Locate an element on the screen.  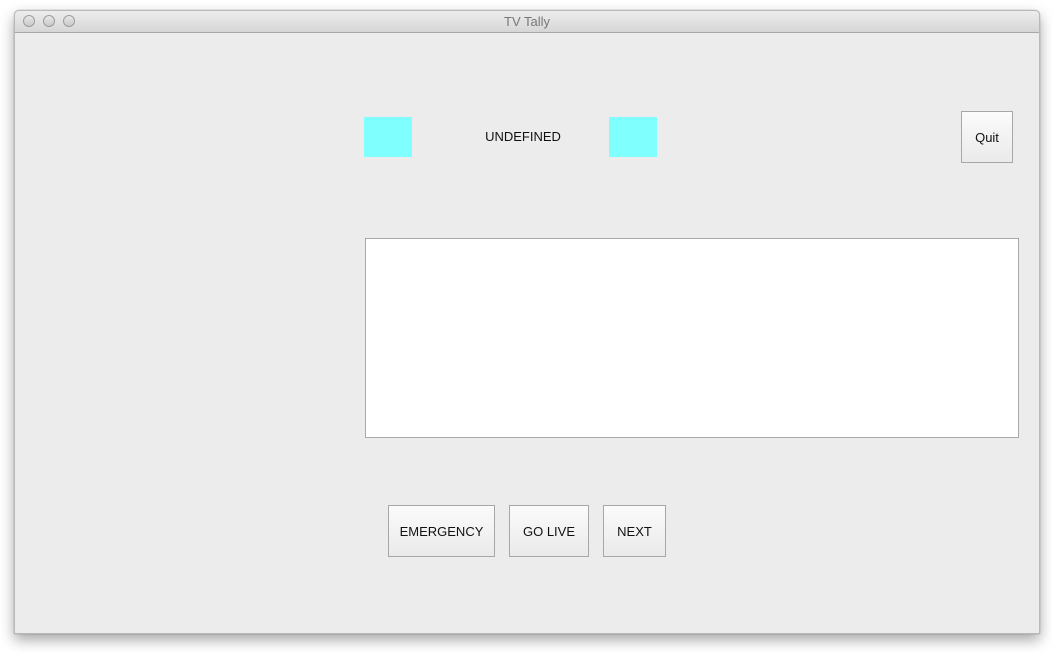
quit-button: Quit is located at coordinates (987, 137).